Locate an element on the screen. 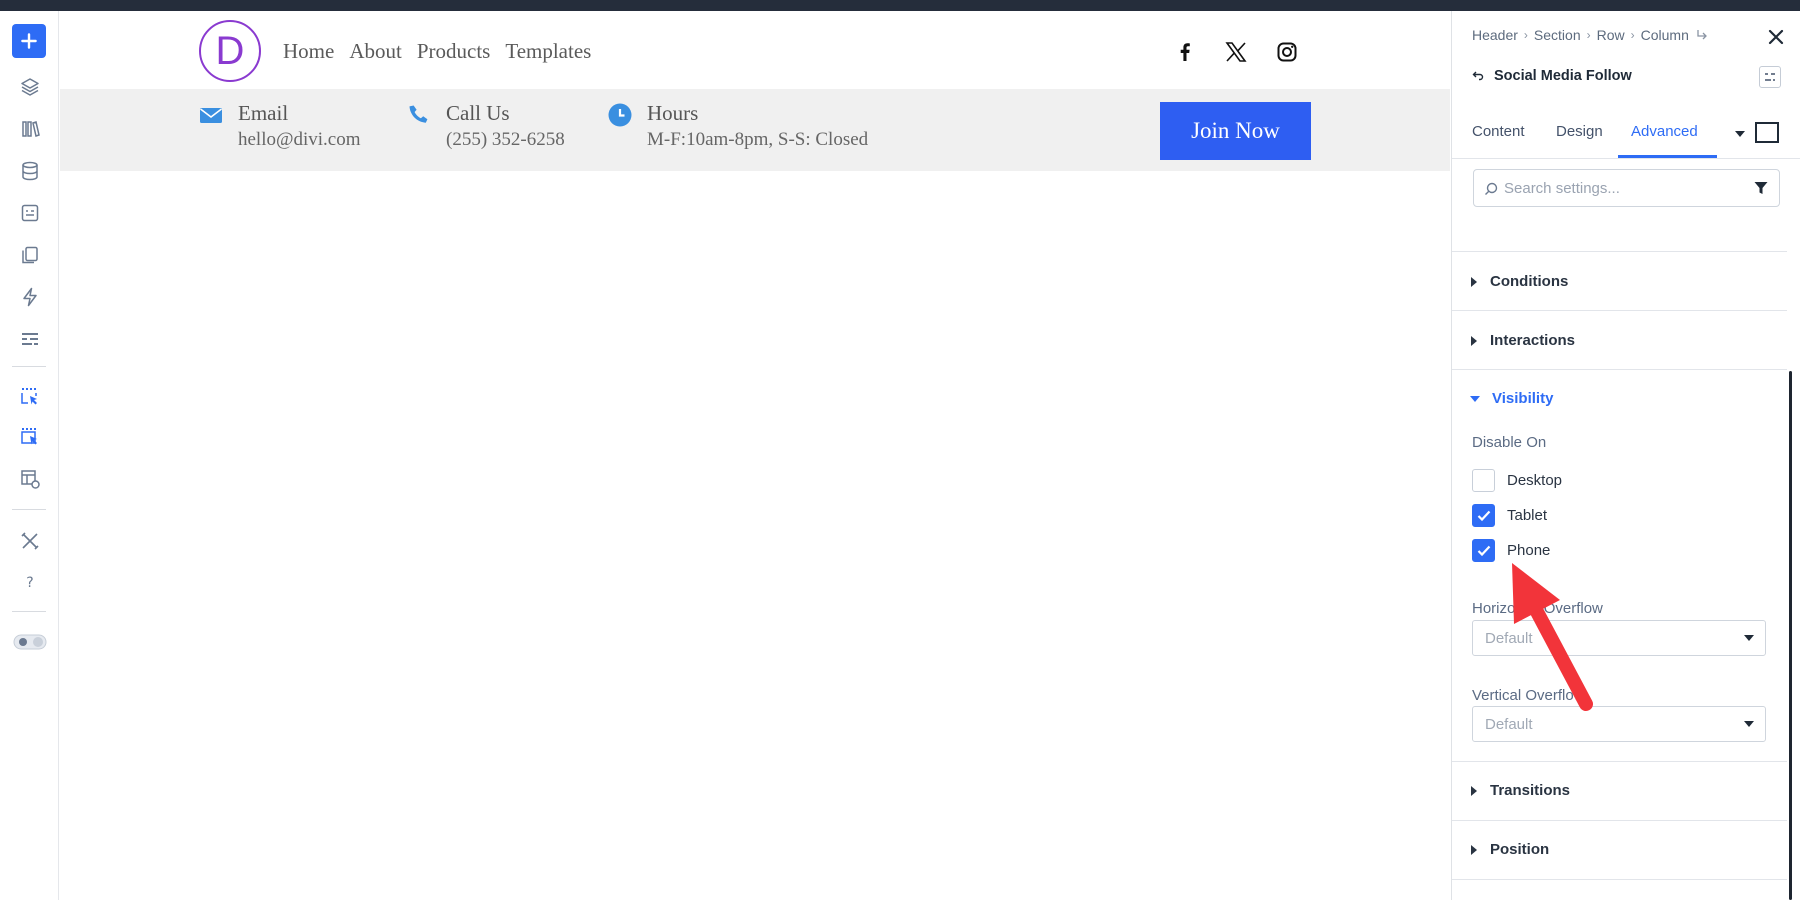 The image size is (1800, 900). tab-advanced: Advanced is located at coordinates (1664, 131).